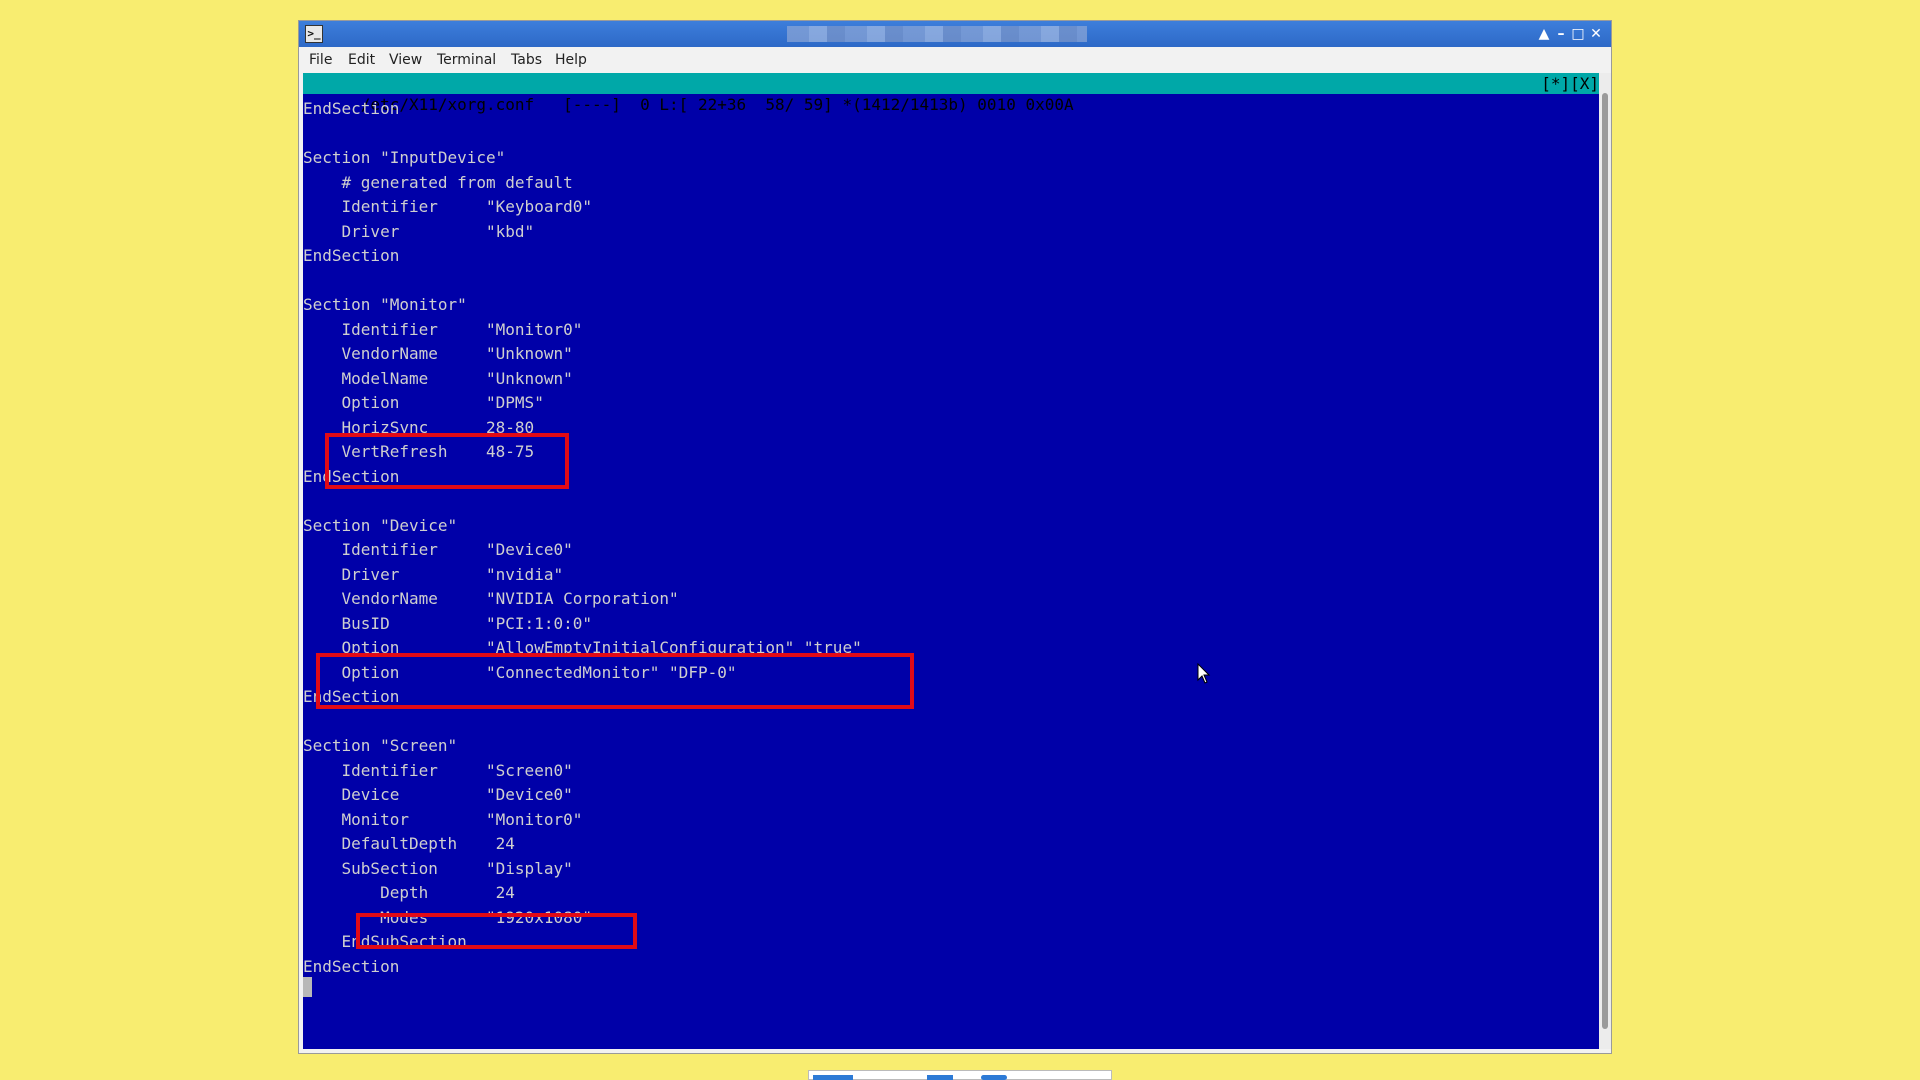 The image size is (1920, 1080). I want to click on mouse-pointer-icon, so click(1204, 673).